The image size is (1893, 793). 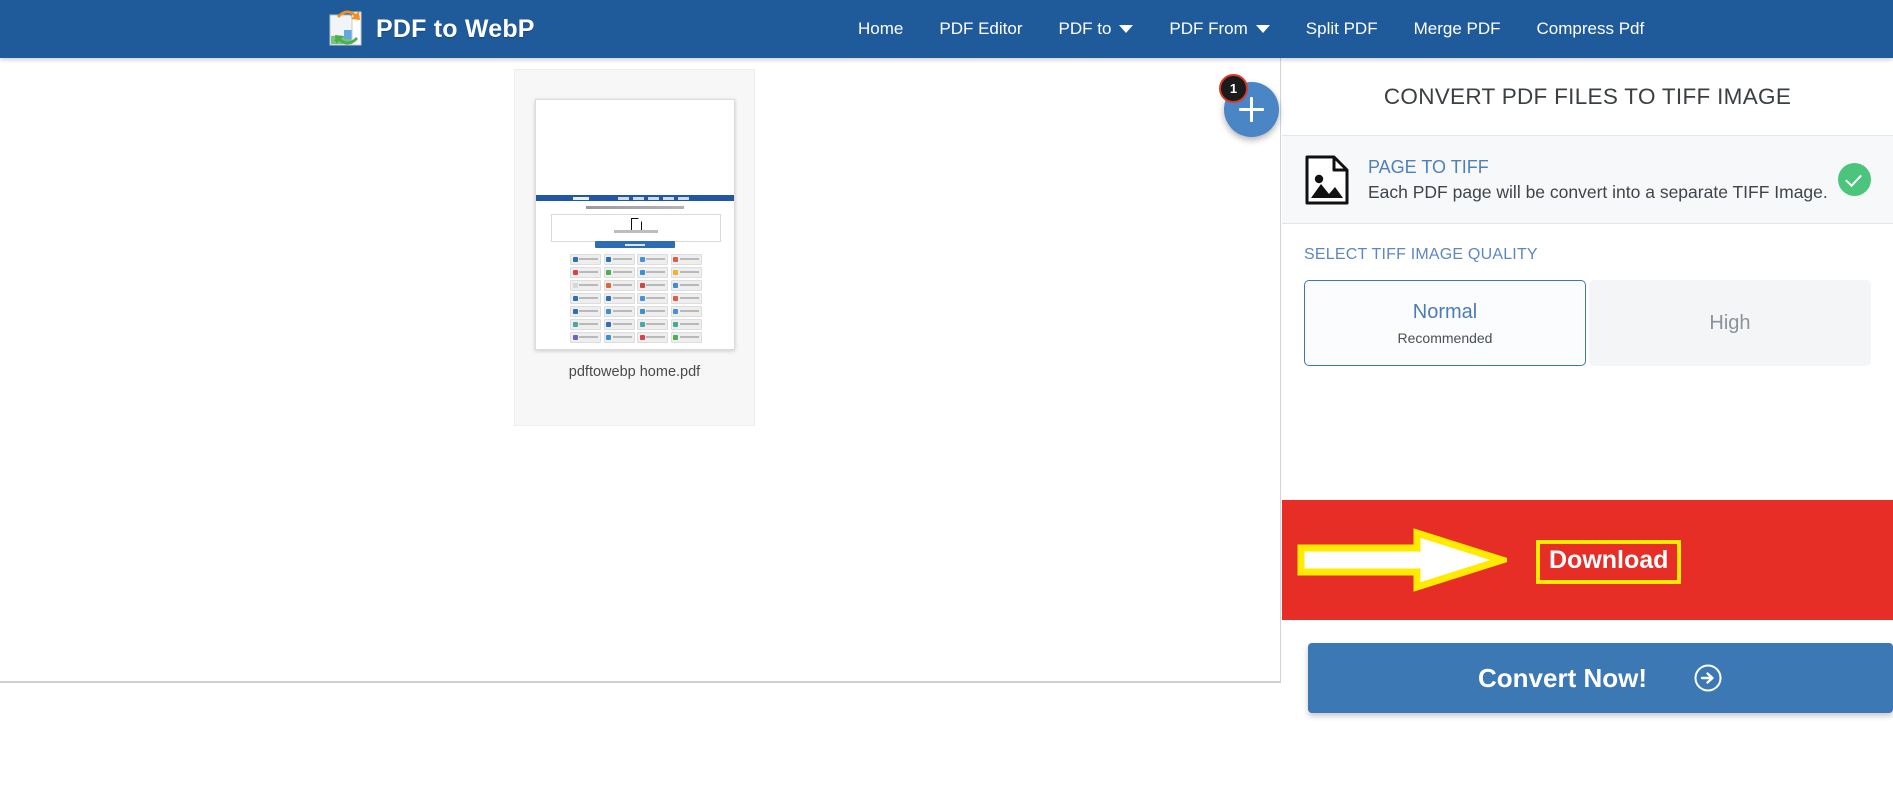 I want to click on quality-option-high: High, so click(x=1730, y=323).